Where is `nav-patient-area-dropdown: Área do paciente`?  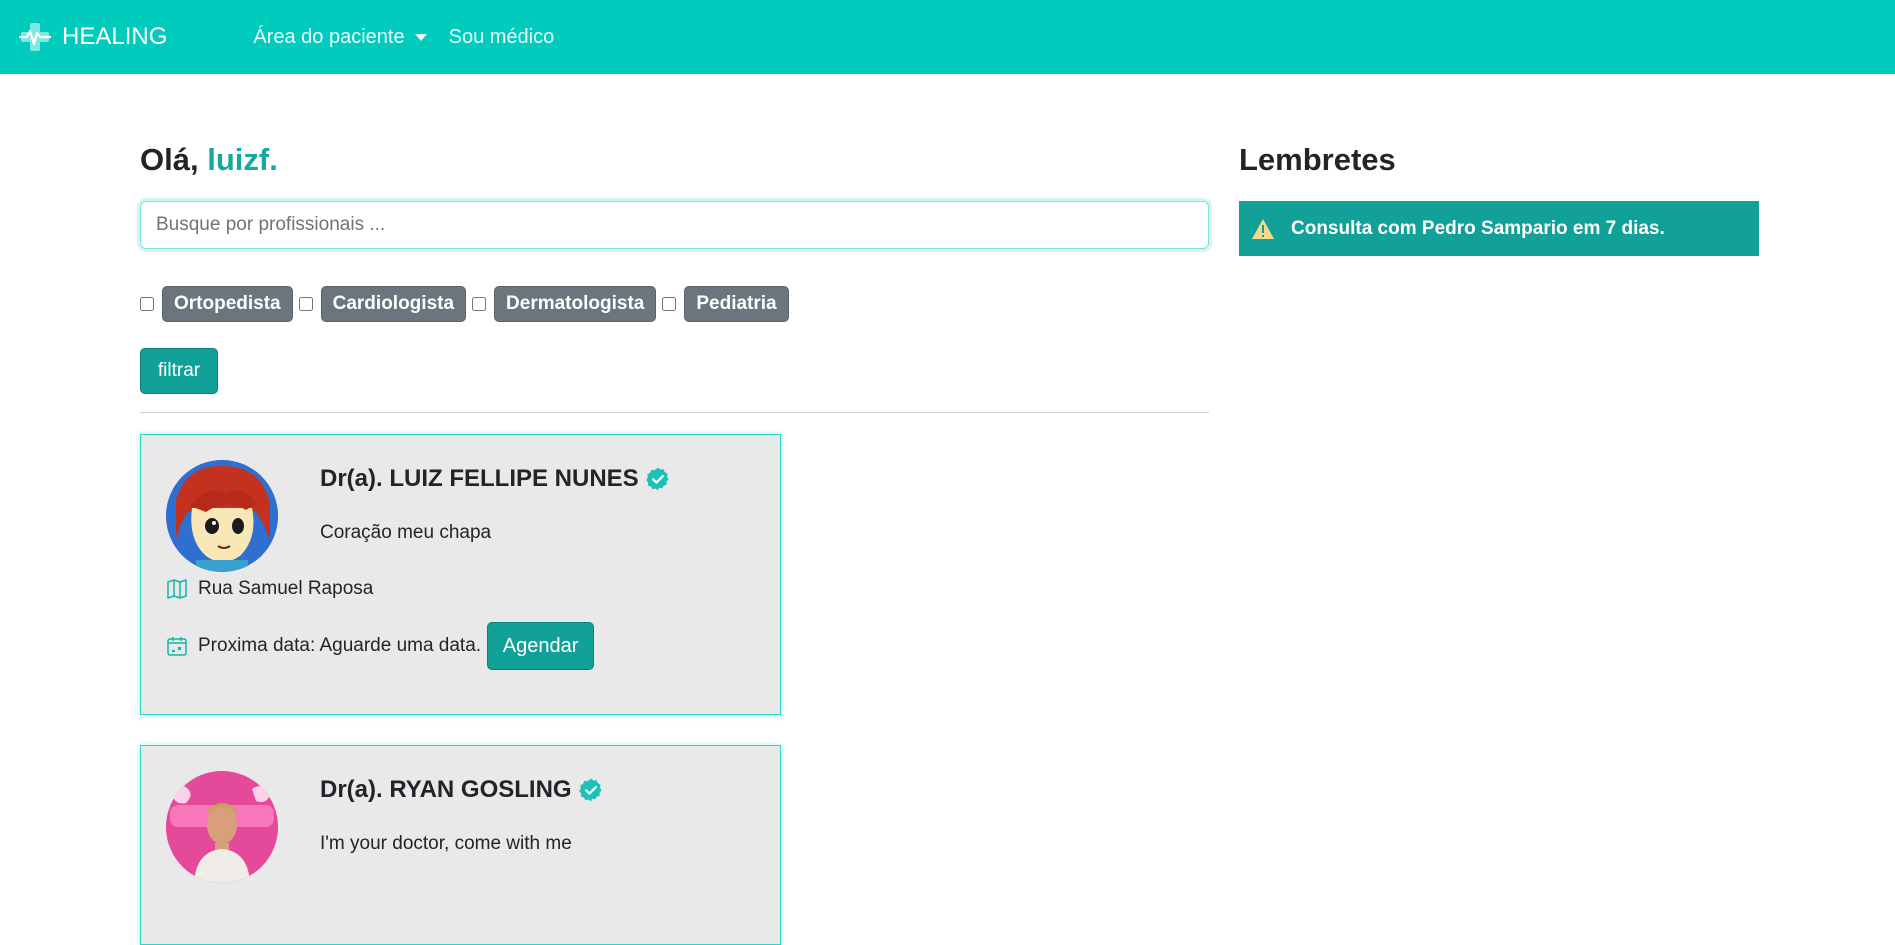
nav-patient-area-dropdown: Área do paciente is located at coordinates (340, 37).